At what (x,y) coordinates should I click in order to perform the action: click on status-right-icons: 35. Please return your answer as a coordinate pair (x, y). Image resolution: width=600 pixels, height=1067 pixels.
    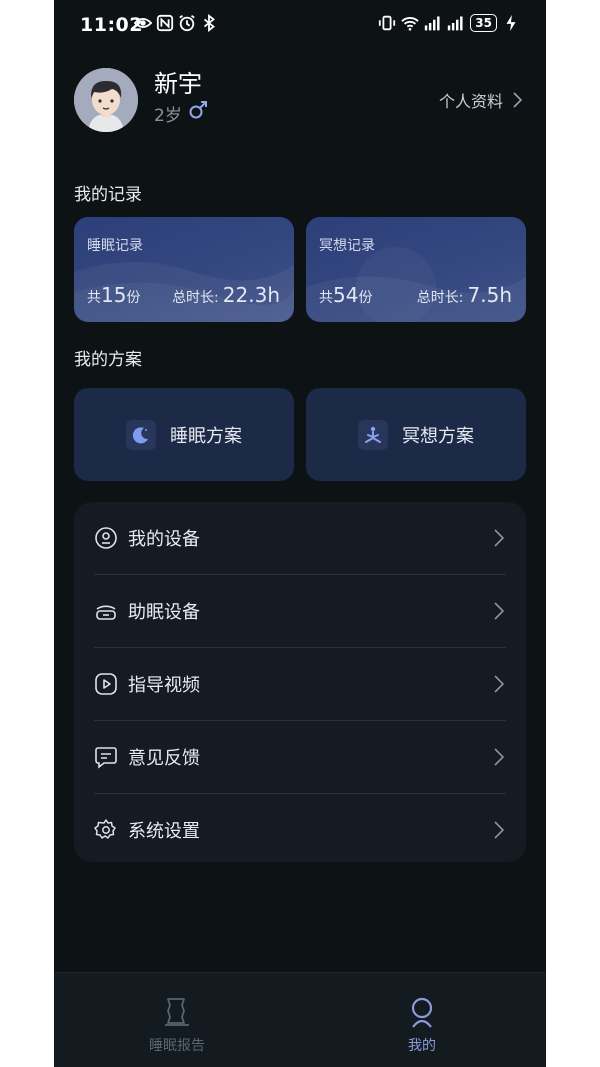
    Looking at the image, I should click on (449, 23).